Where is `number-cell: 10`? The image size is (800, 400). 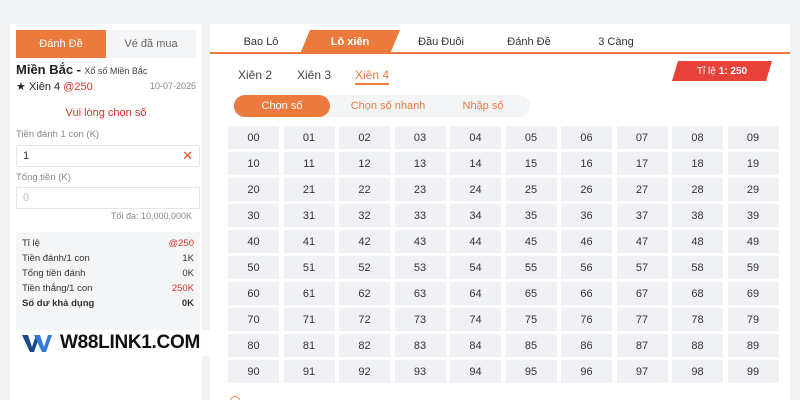
number-cell: 10 is located at coordinates (253, 163).